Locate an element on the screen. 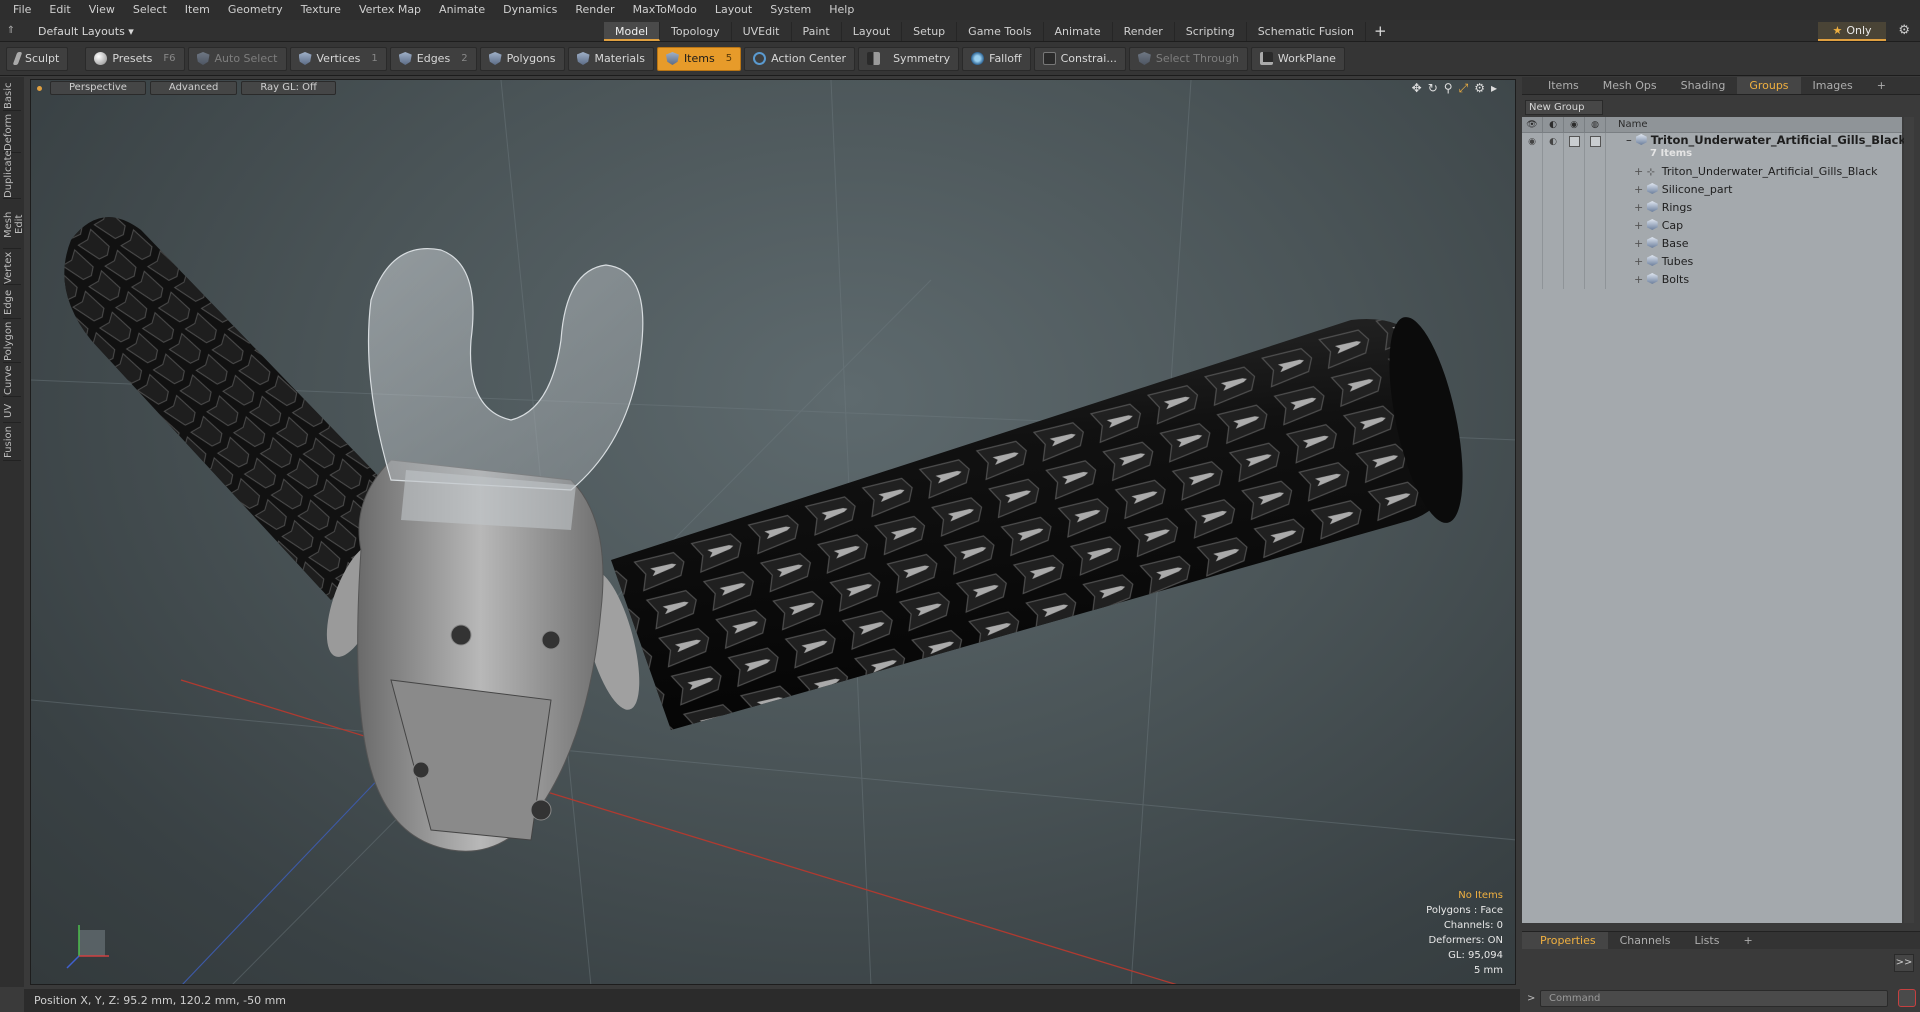  menu-item: Item is located at coordinates (197, 10).